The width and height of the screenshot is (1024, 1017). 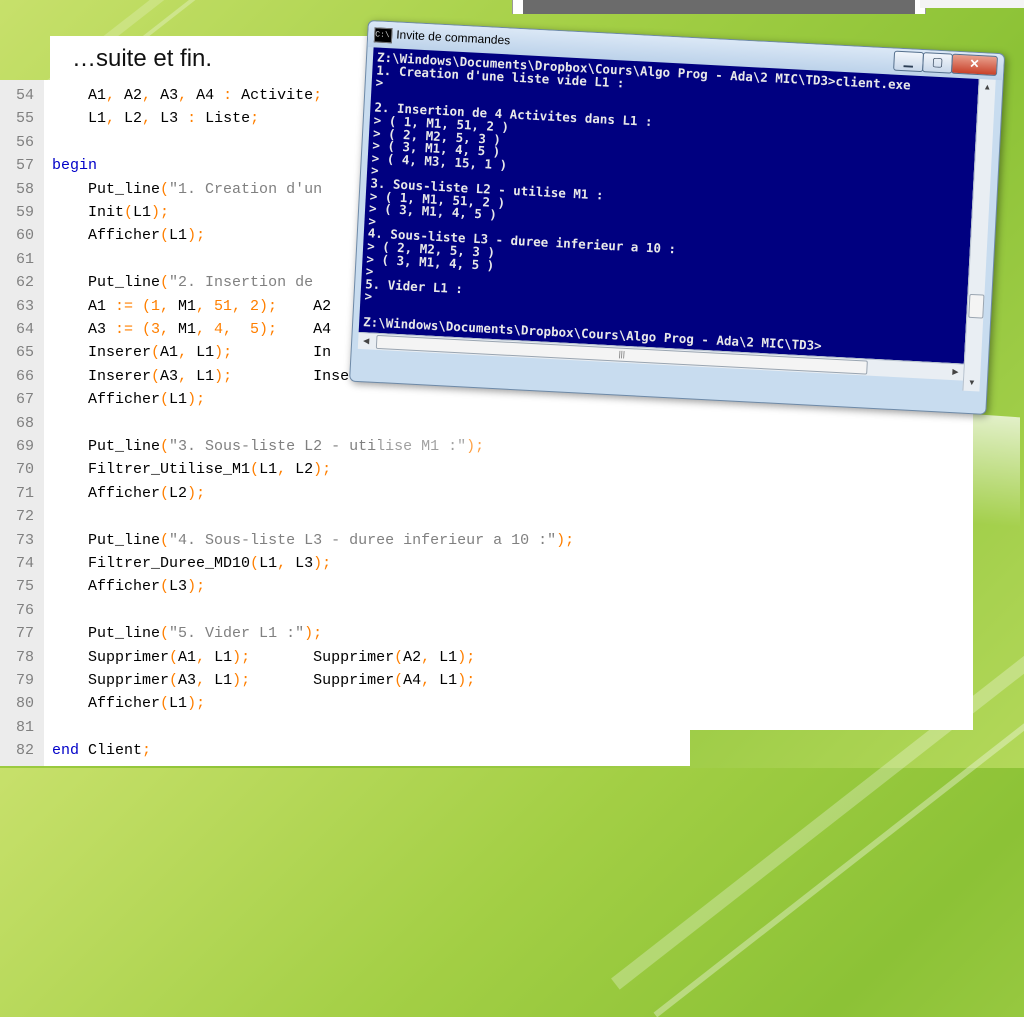 I want to click on vertical-scroll-thumb, so click(x=976, y=306).